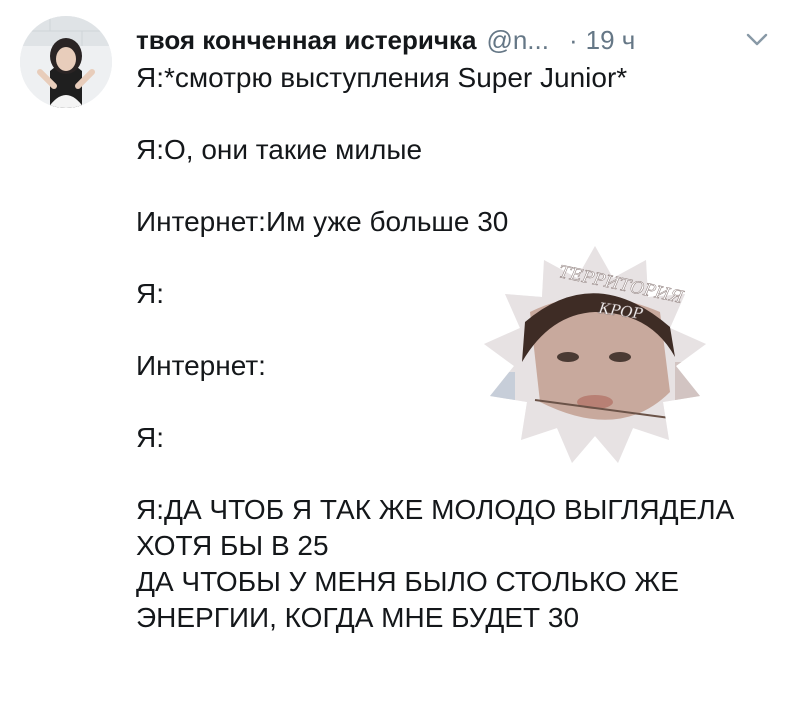 Image resolution: width=794 pixels, height=720 pixels. Describe the element at coordinates (358, 617) in the screenshot. I see `tweet-line: ЭНЕРГИИ, КОГДА МНЕ БУДЕТ 30` at that location.